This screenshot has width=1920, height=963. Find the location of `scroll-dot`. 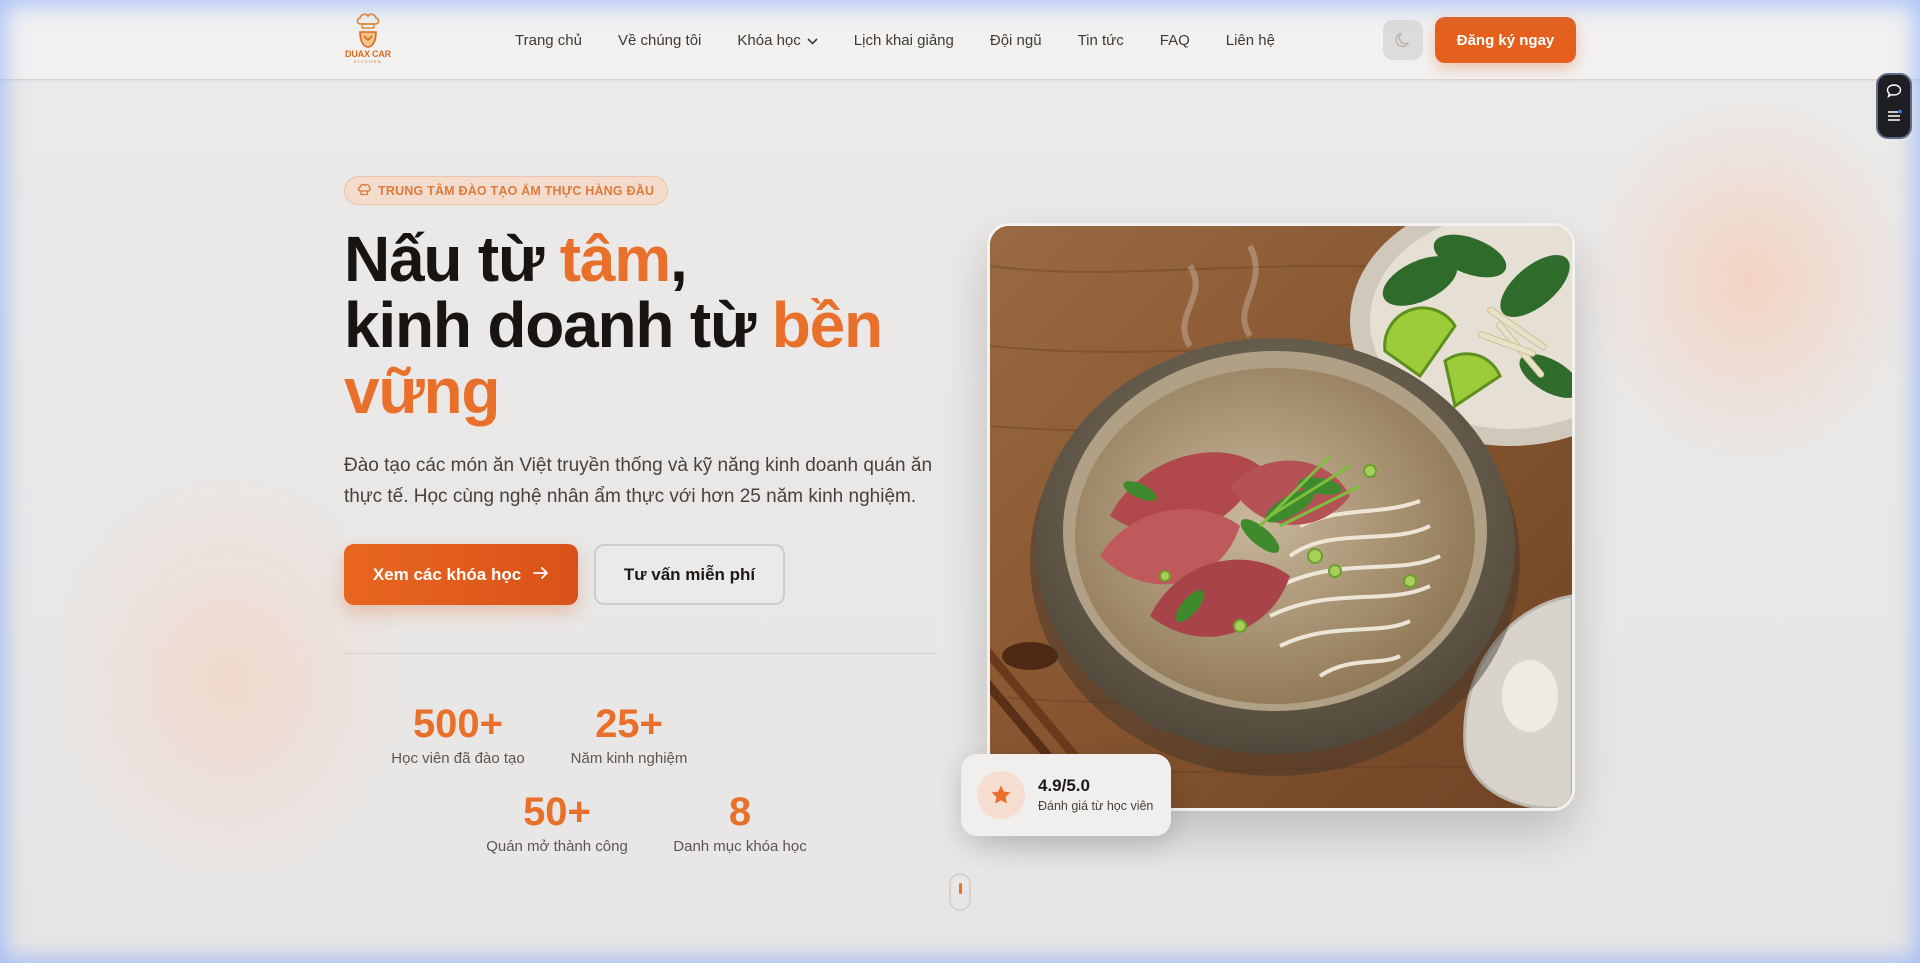

scroll-dot is located at coordinates (960, 888).